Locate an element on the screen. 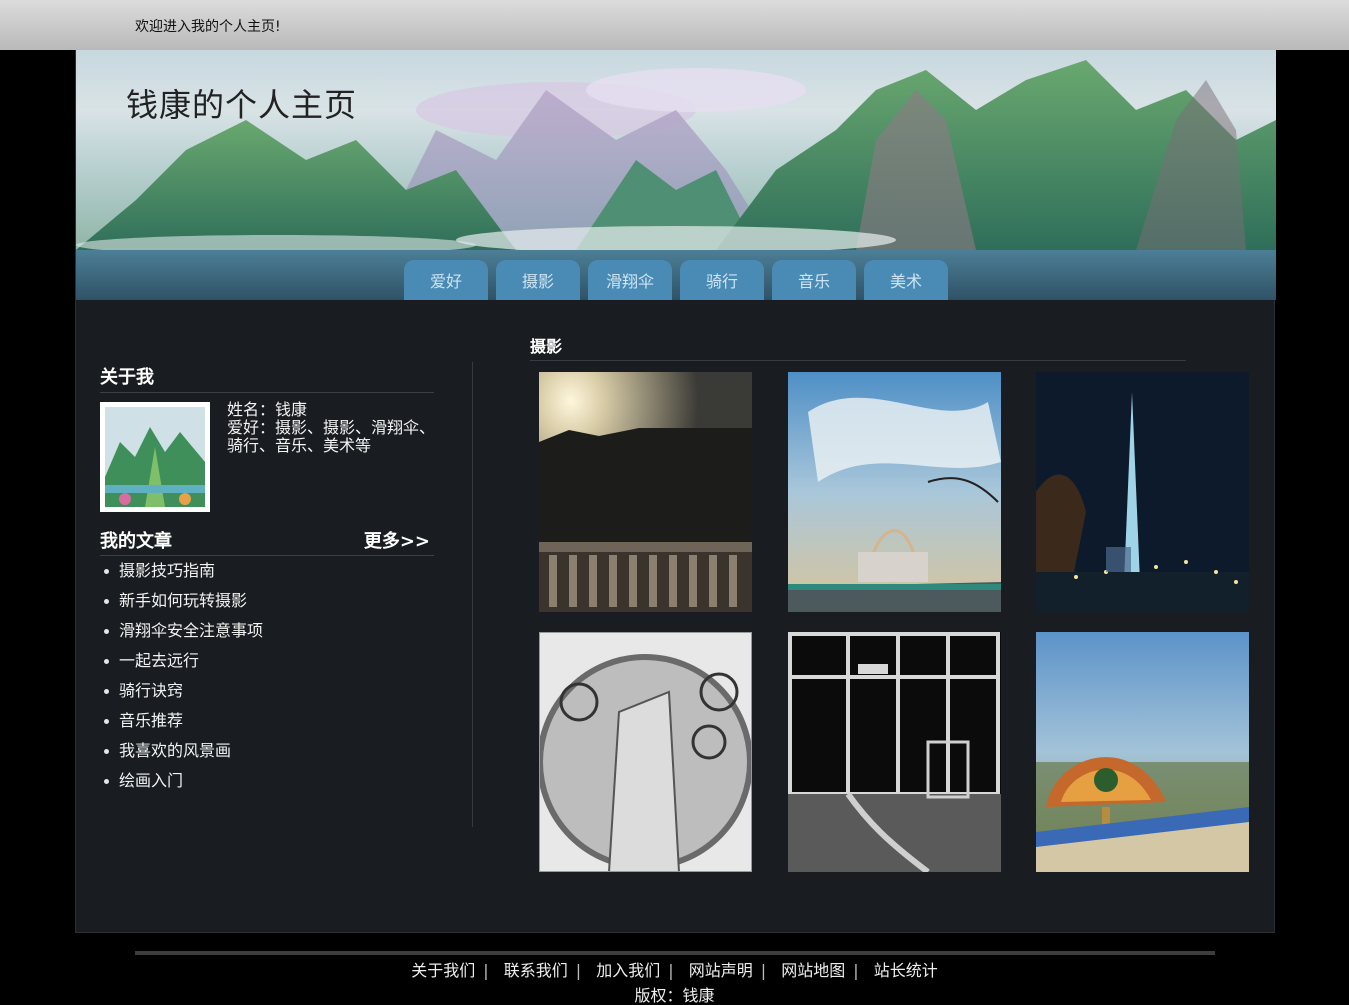 This screenshot has height=1005, width=1349. nav-tab-photography: 摄影 is located at coordinates (538, 280).